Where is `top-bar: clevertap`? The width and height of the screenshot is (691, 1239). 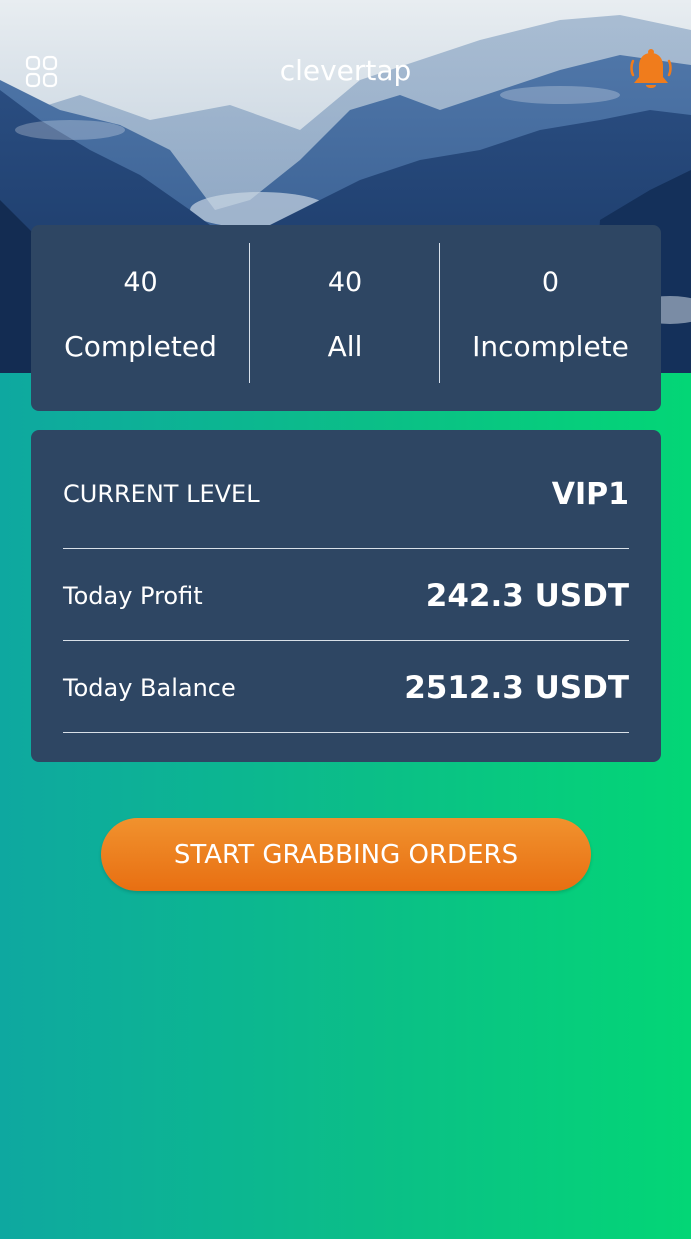
top-bar: clevertap is located at coordinates (345, 72).